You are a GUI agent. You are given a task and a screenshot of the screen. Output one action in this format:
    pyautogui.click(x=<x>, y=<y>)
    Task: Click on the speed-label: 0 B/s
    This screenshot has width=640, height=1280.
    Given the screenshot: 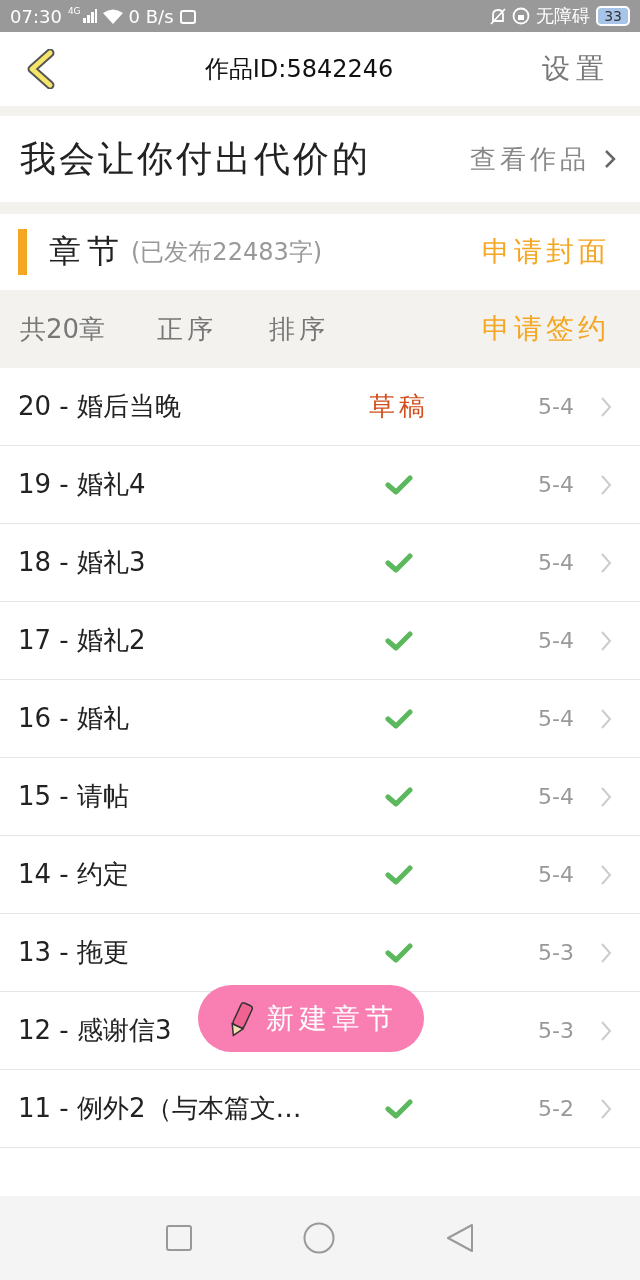 What is the action you would take?
    pyautogui.click(x=151, y=16)
    